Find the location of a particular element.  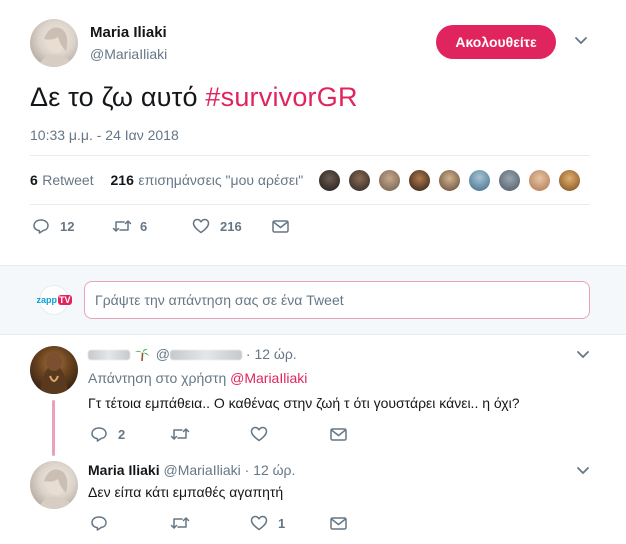

reply-button is located at coordinates (99, 523).